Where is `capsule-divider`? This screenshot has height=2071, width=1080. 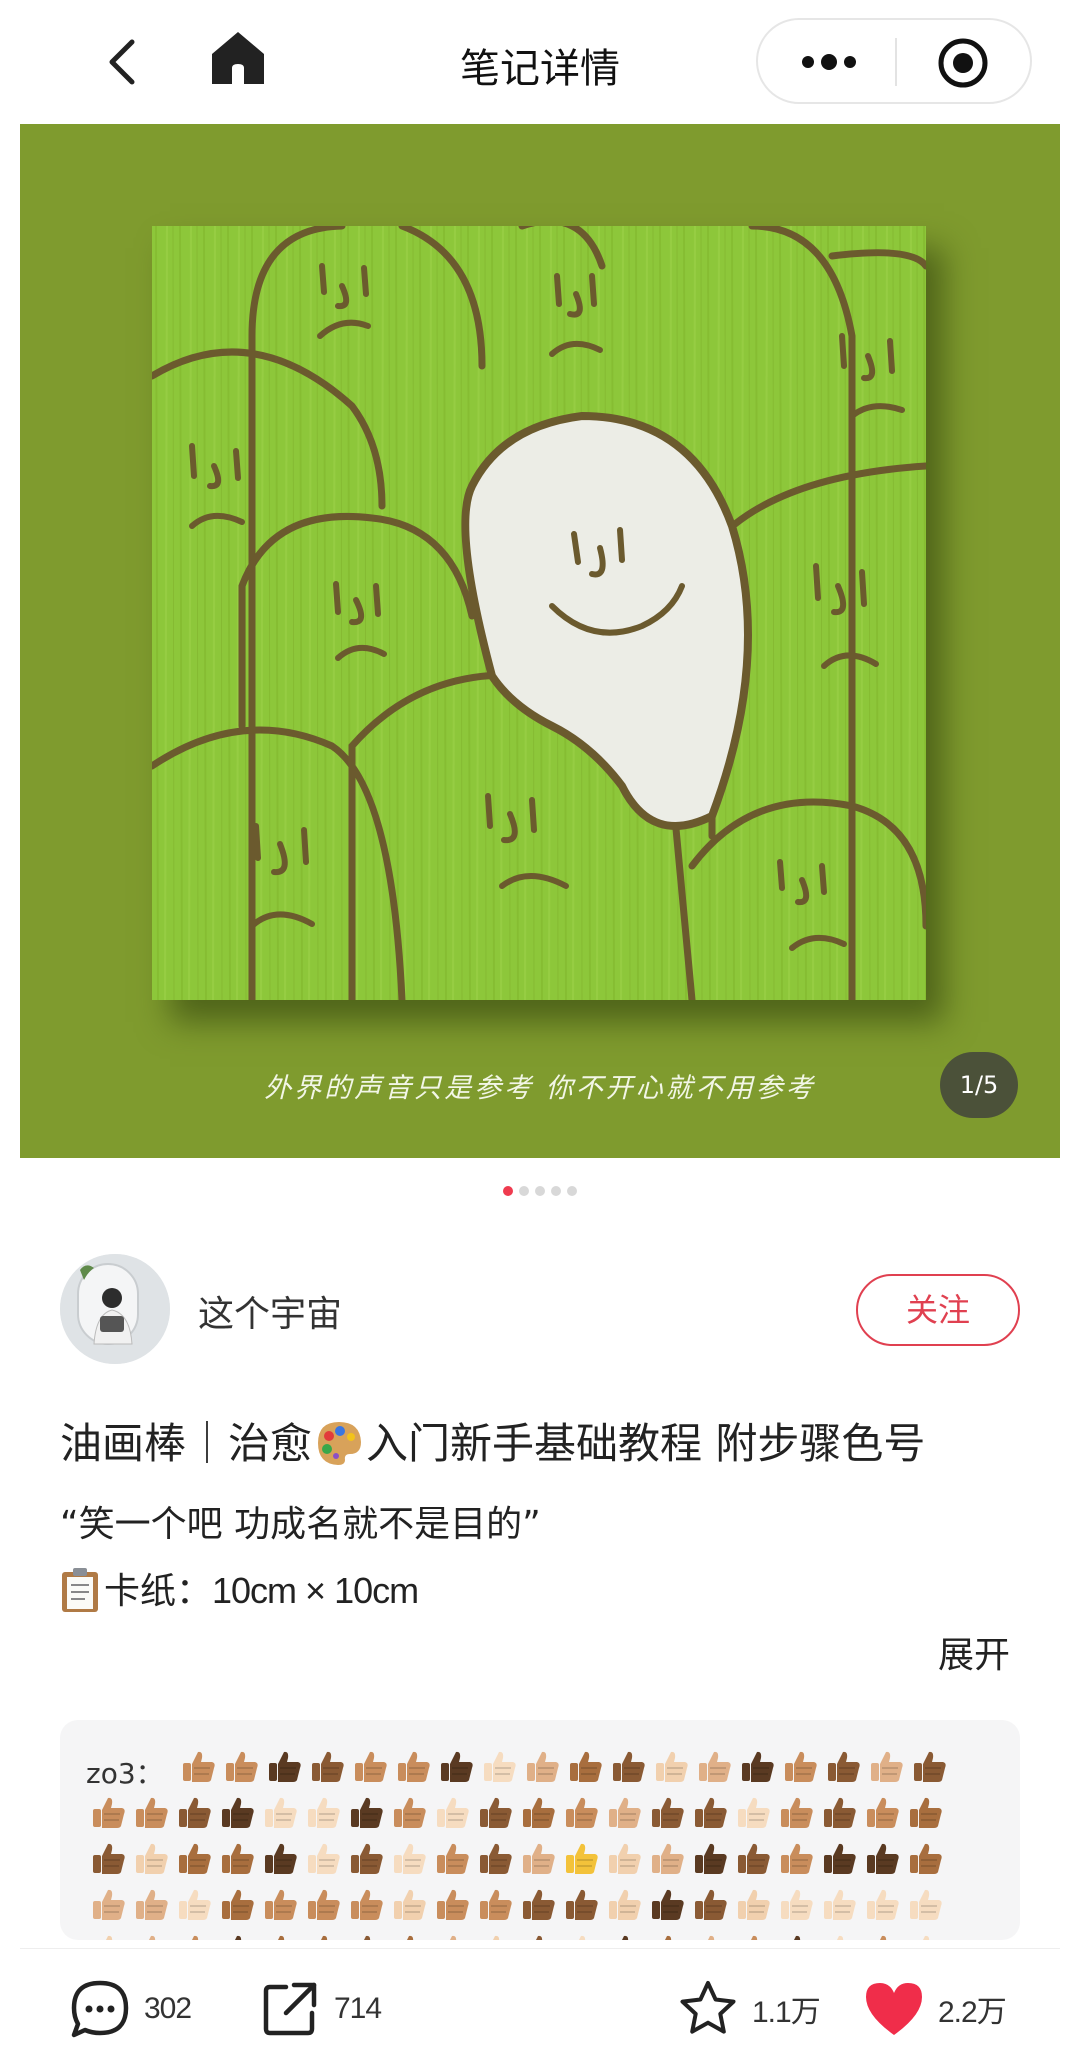 capsule-divider is located at coordinates (896, 62).